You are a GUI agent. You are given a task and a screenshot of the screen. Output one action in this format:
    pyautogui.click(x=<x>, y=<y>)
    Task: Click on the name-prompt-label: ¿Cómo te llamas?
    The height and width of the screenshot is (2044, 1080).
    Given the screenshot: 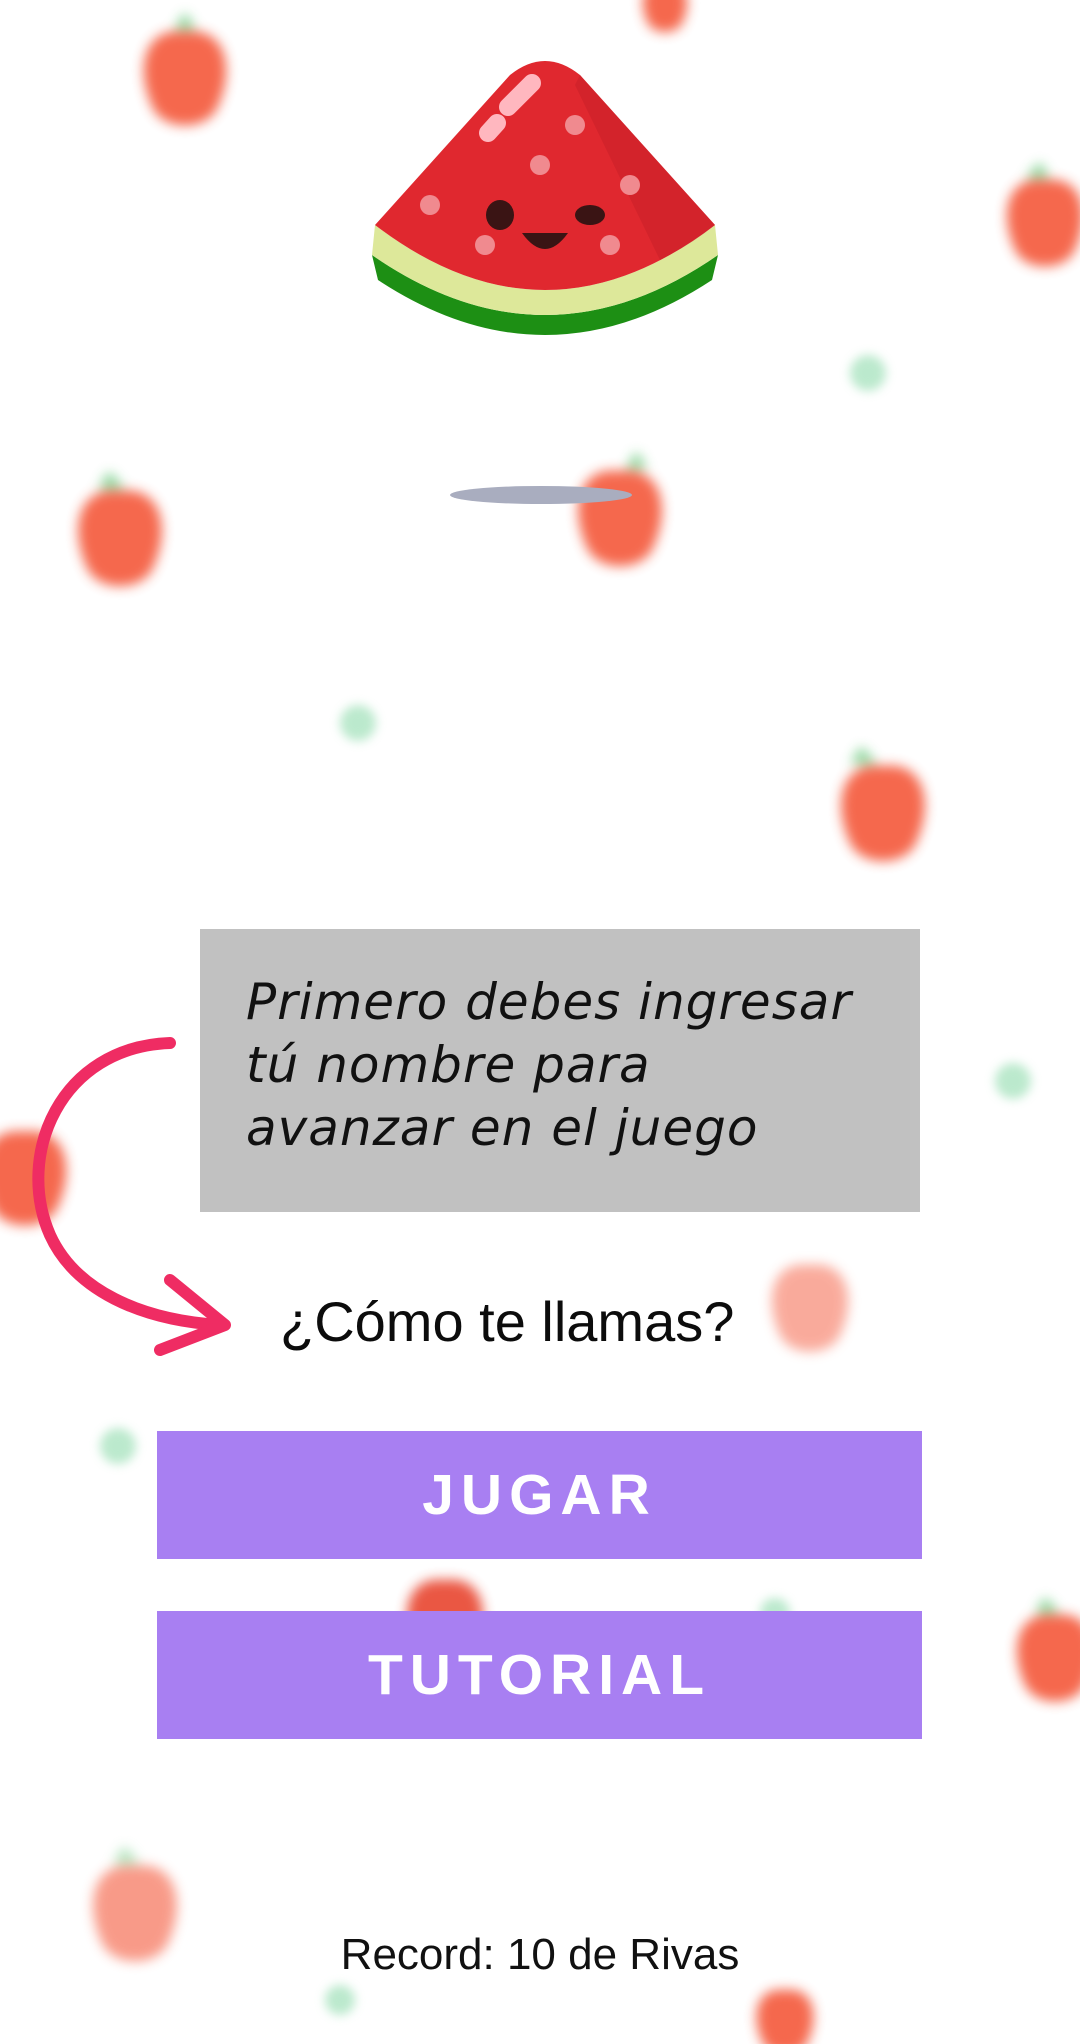 What is the action you would take?
    pyautogui.click(x=530, y=1322)
    